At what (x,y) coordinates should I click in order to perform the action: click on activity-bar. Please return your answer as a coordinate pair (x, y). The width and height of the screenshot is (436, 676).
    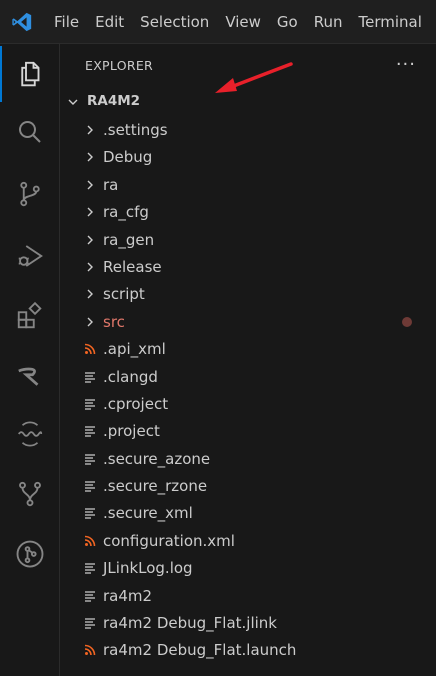
    Looking at the image, I should click on (30, 360).